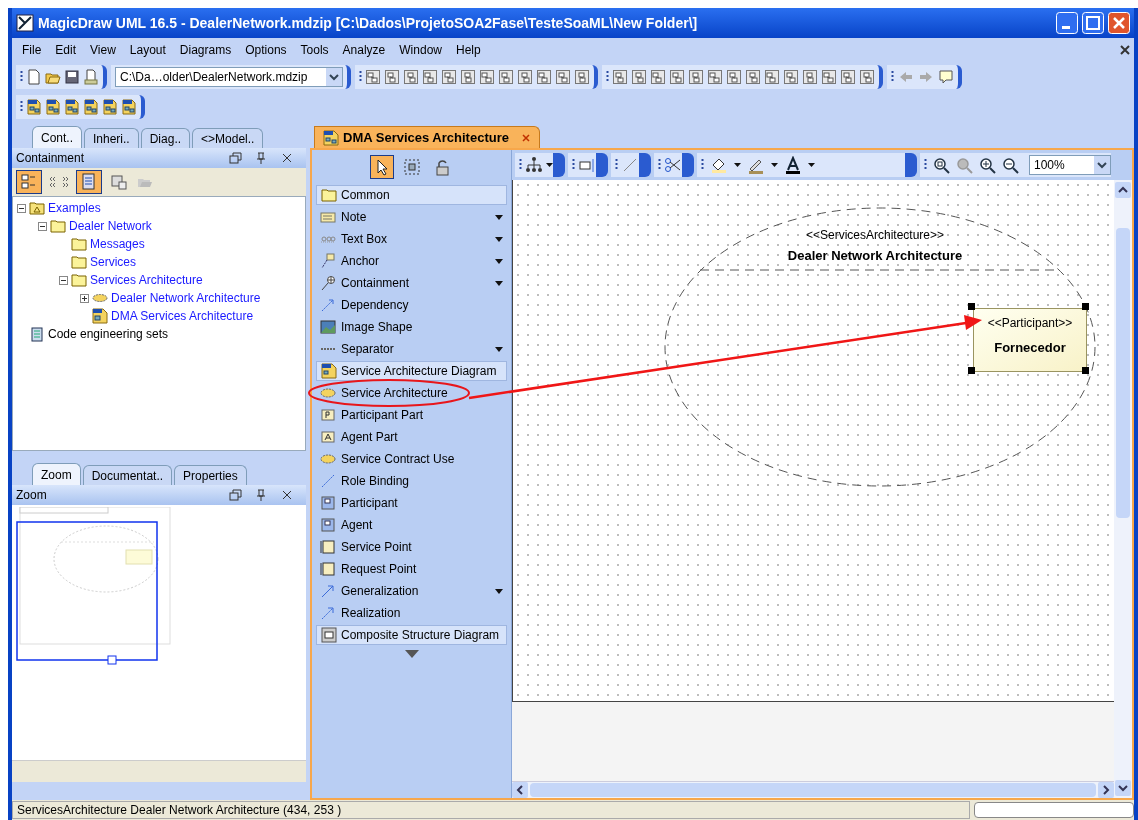 Image resolution: width=1138 pixels, height=820 pixels. I want to click on menu-item: Analyze, so click(364, 50).